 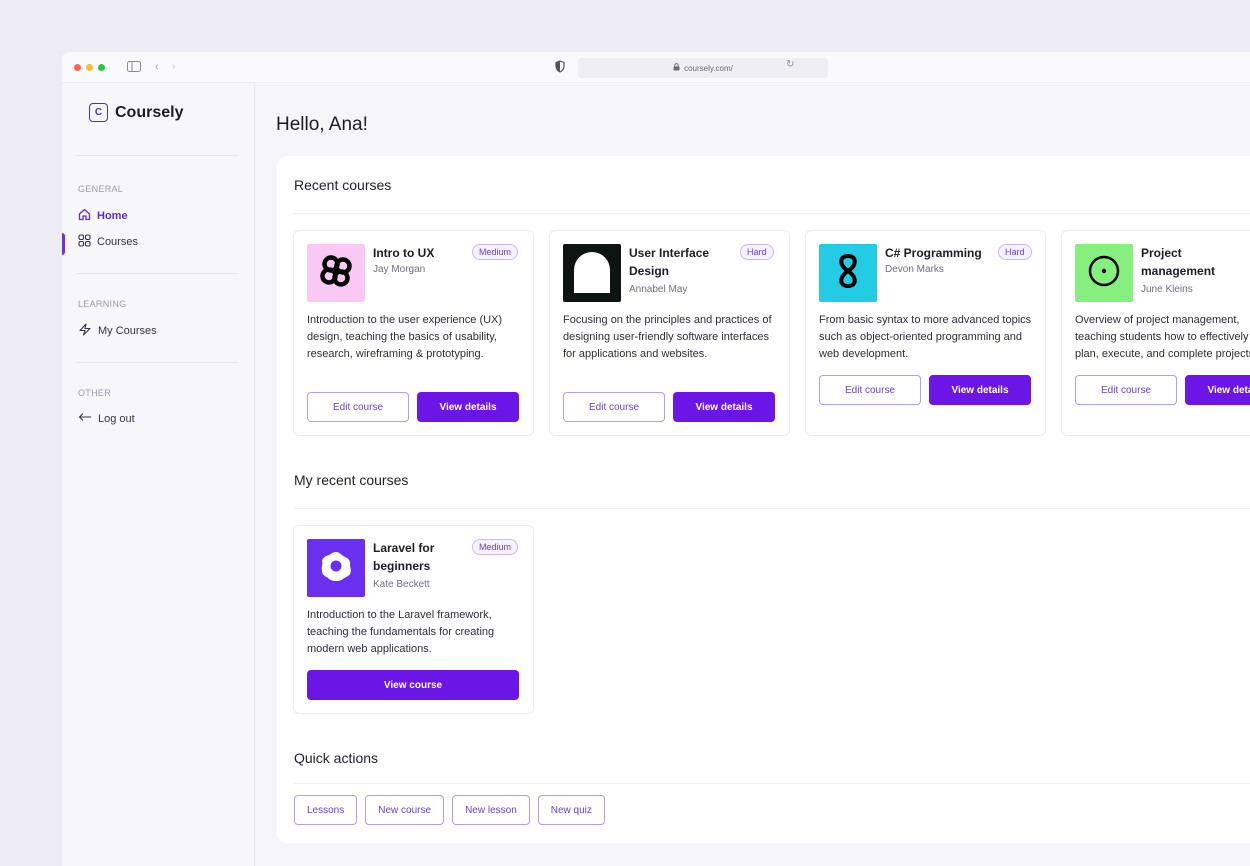 I want to click on minimize-window-button, so click(x=89, y=67).